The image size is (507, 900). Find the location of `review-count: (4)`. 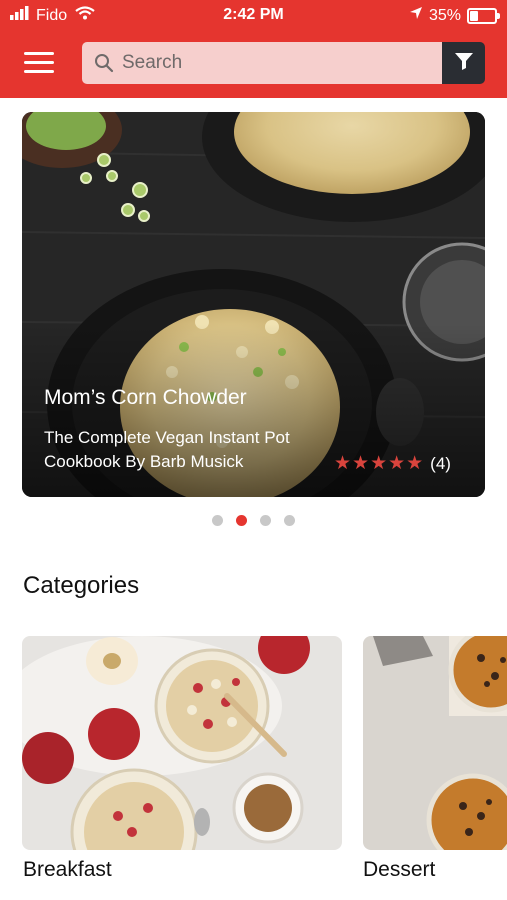

review-count: (4) is located at coordinates (440, 463).